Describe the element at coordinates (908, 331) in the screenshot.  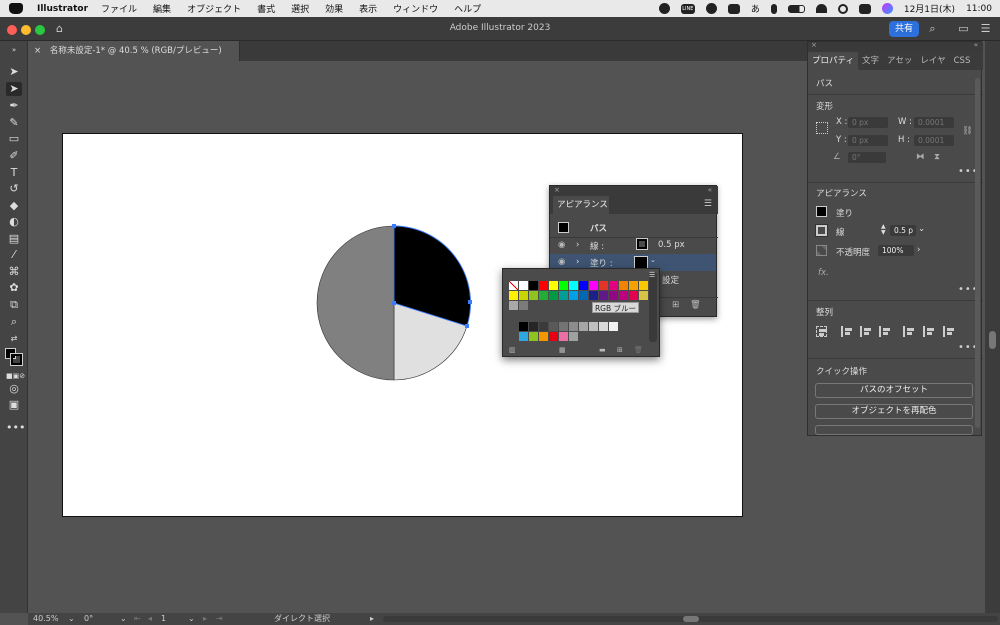
I see `align-top-icon` at that location.